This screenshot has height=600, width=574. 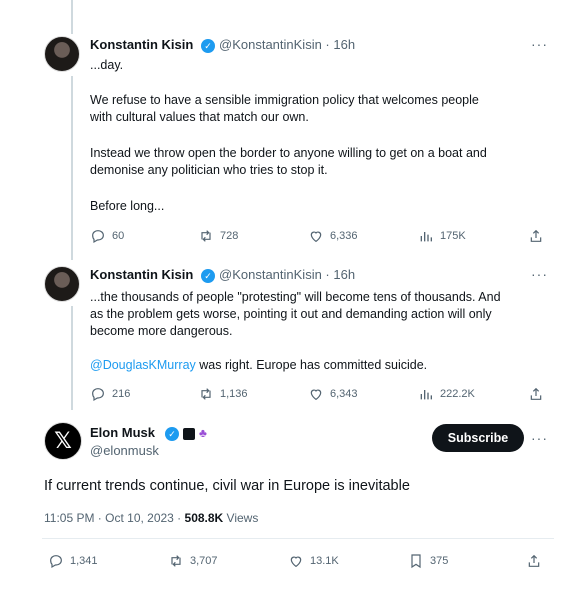 I want to click on repost-button: 728, so click(x=218, y=236).